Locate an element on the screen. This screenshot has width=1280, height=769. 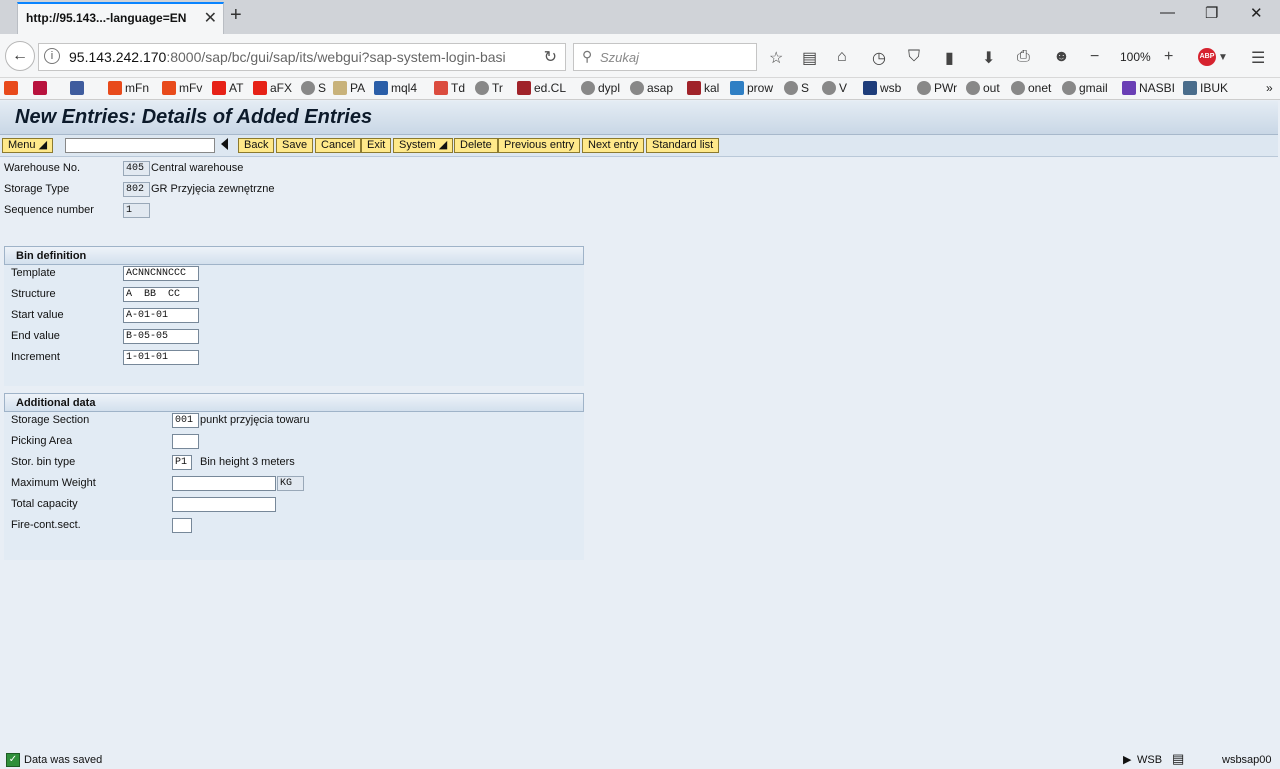
end-value-input: B-05-05 is located at coordinates (161, 336).